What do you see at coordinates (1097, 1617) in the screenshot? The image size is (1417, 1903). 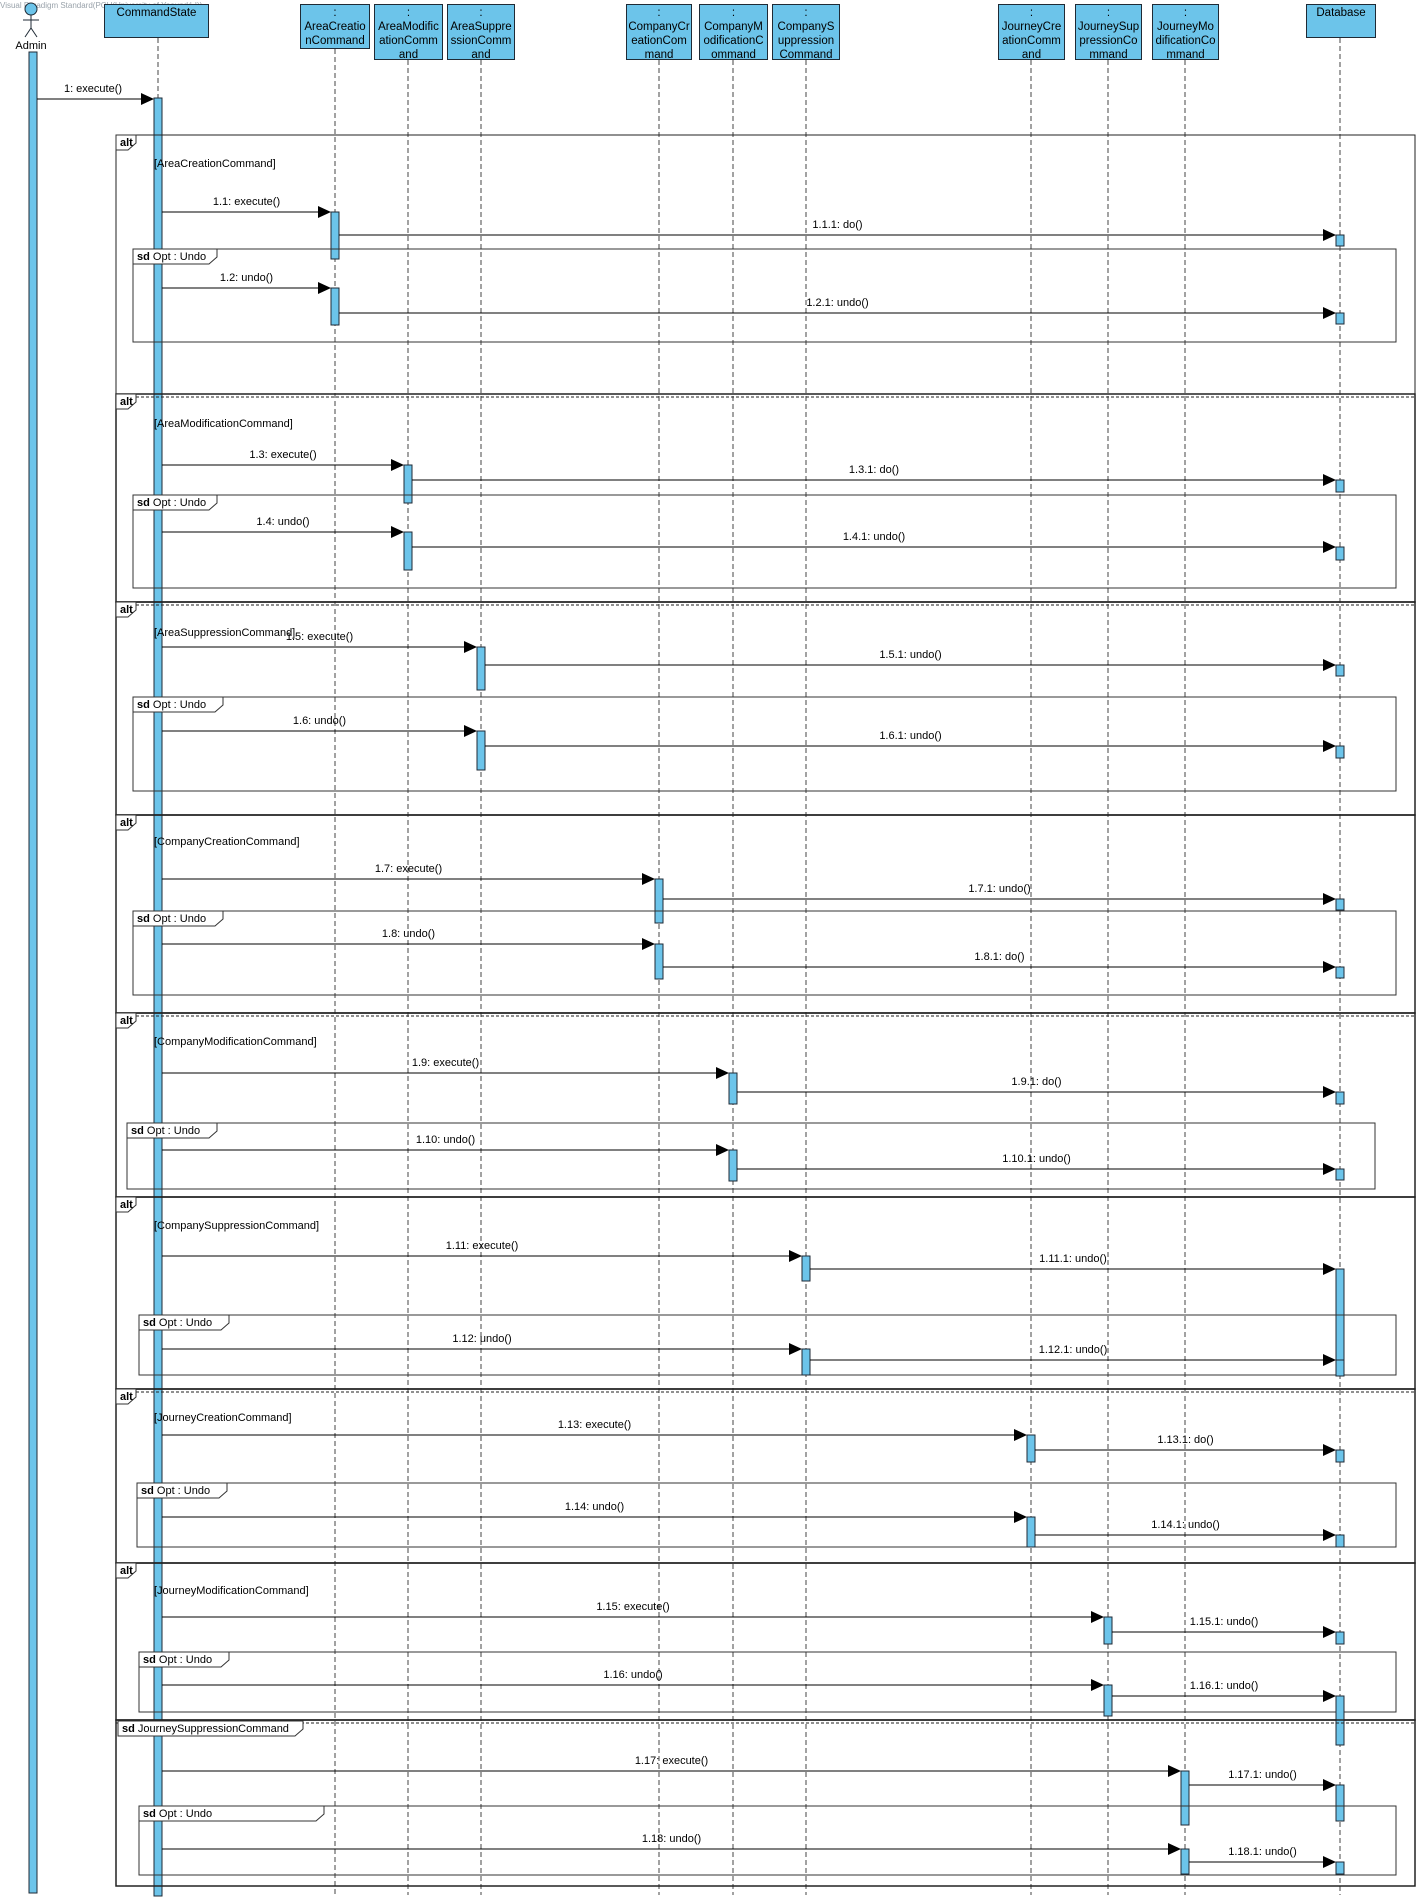 I see `fragment-8-call-arrowhead` at bounding box center [1097, 1617].